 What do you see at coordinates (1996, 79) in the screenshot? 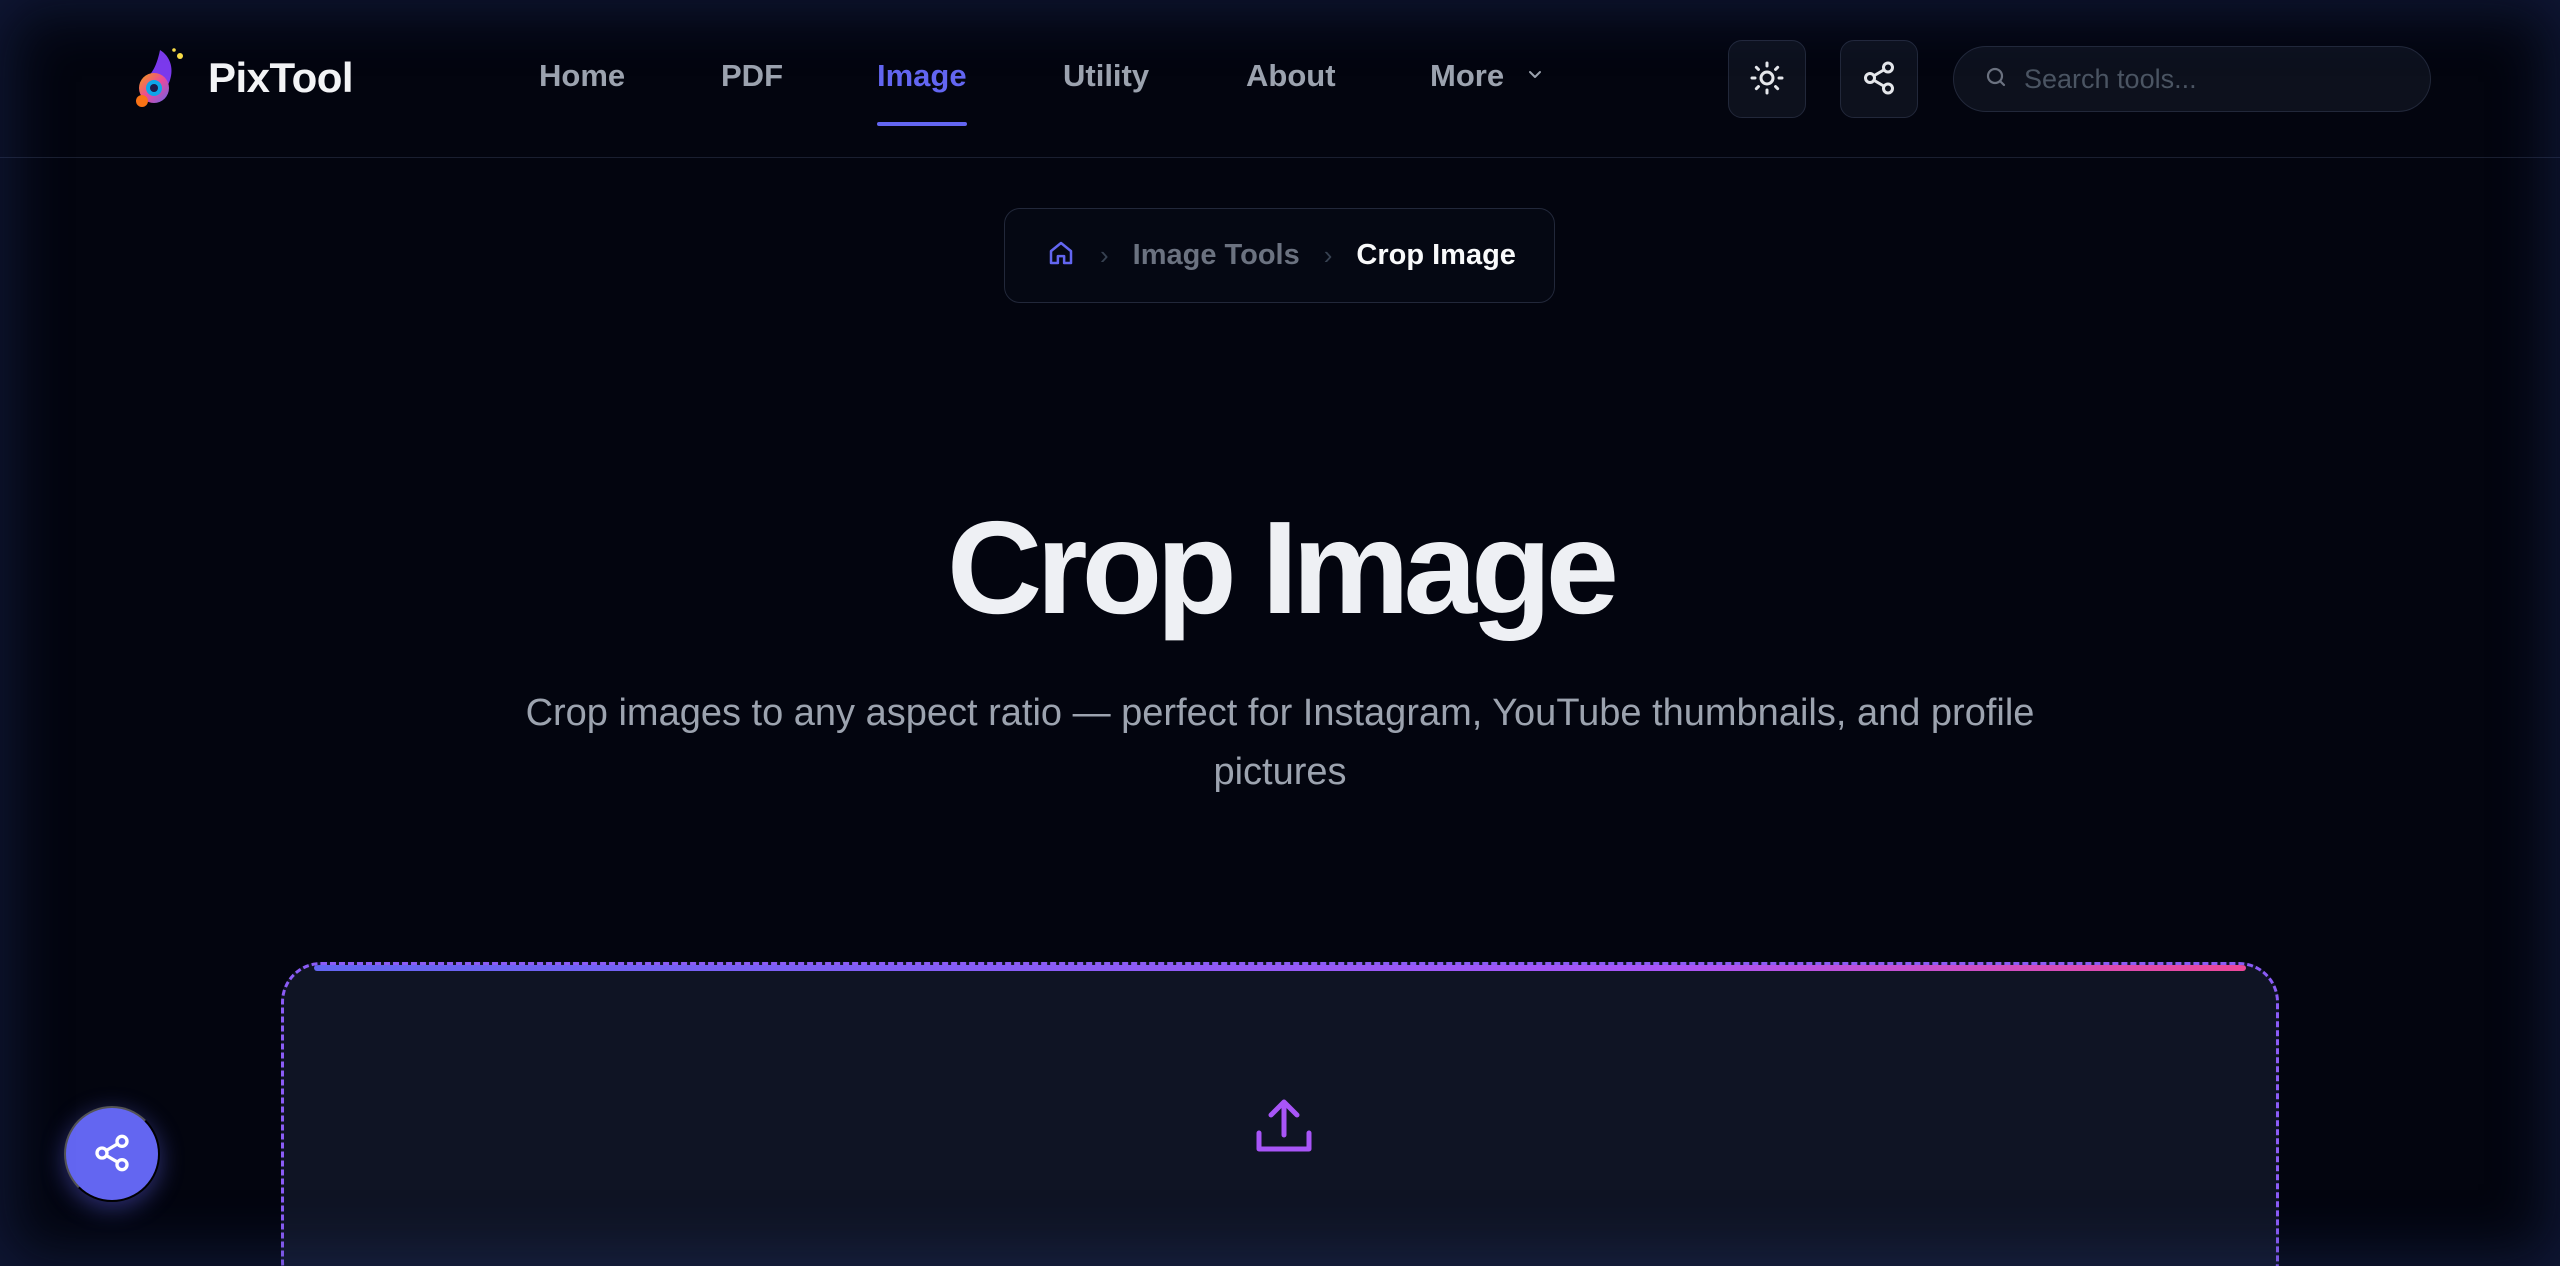
I see `search-icon` at bounding box center [1996, 79].